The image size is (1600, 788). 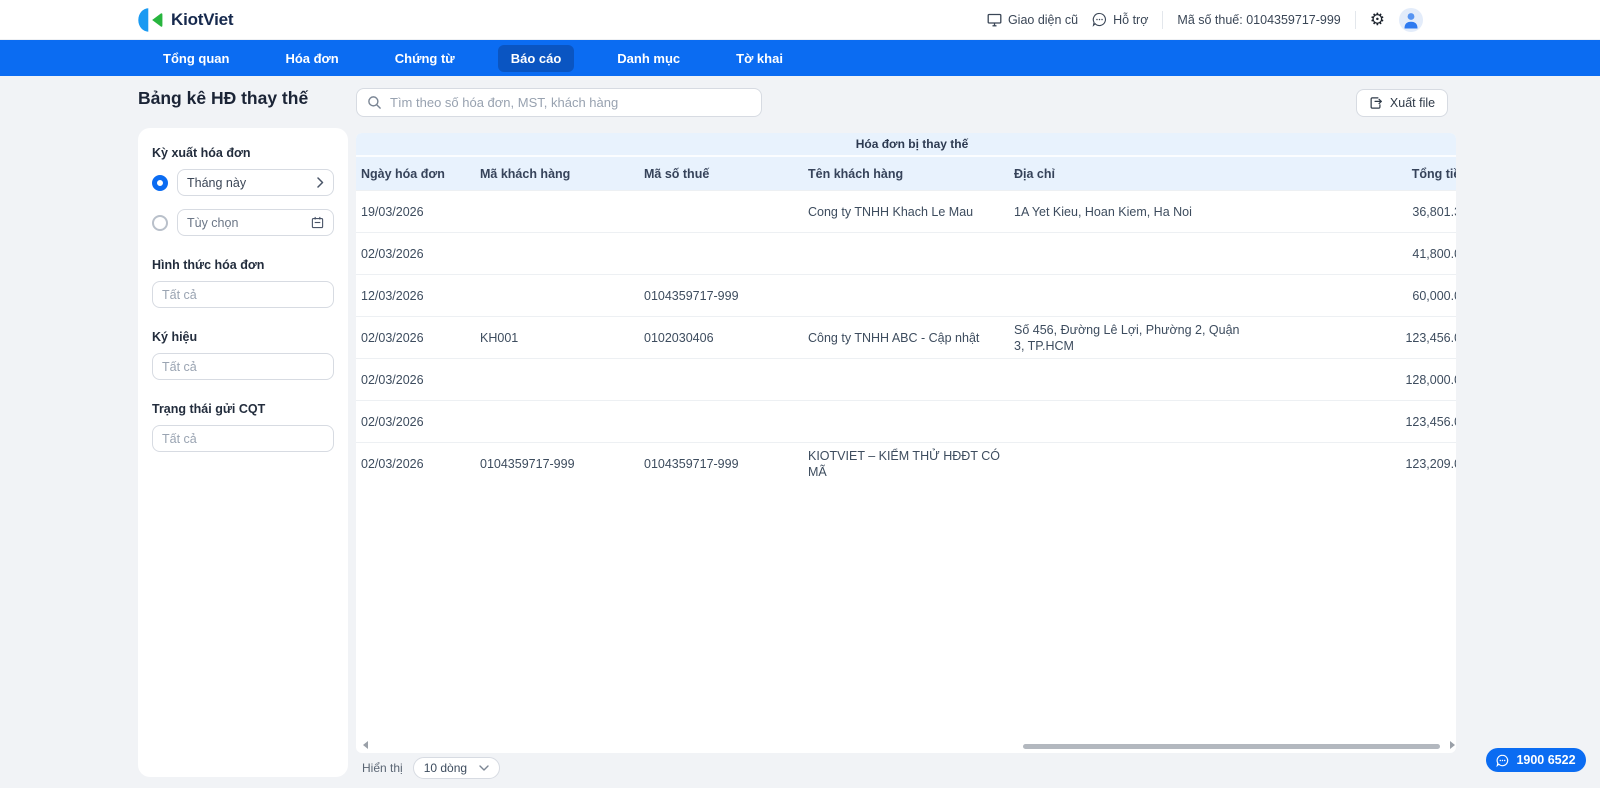 I want to click on table-footer: Hiển thị 10 dòng, so click(x=431, y=768).